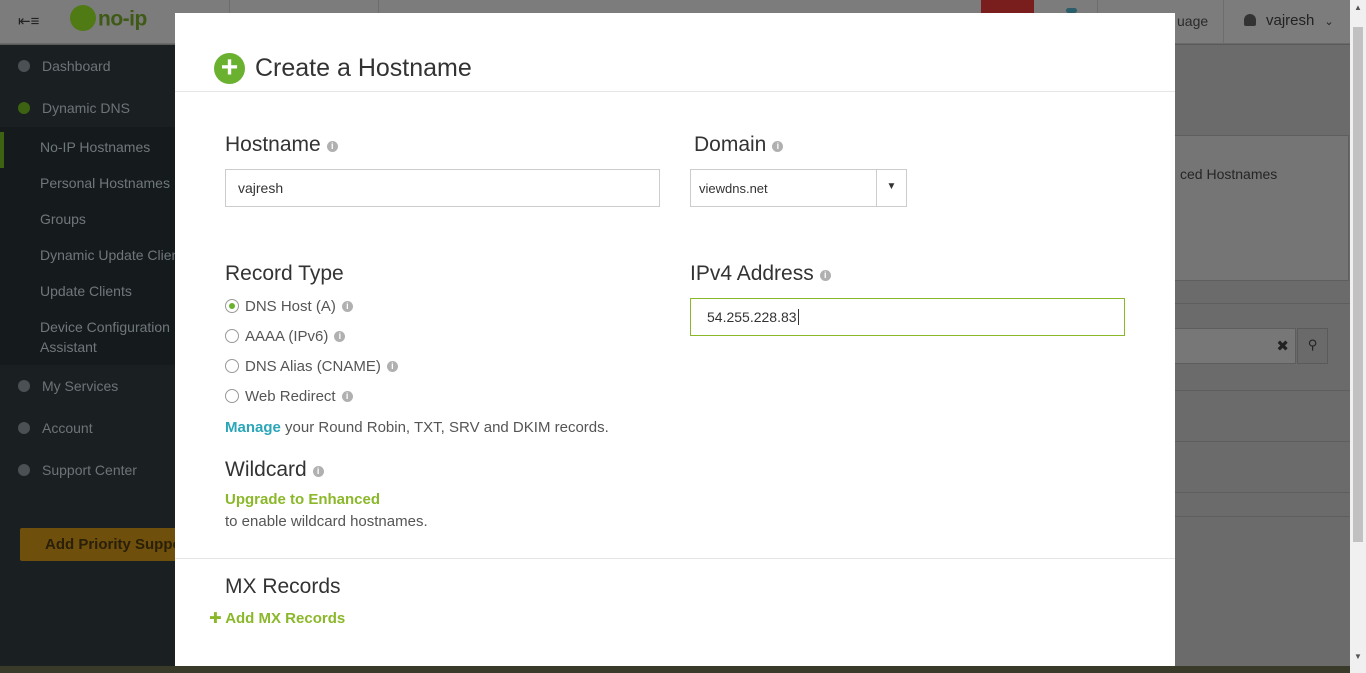  Describe the element at coordinates (1358, 284) in the screenshot. I see `scroll-thumb` at that location.